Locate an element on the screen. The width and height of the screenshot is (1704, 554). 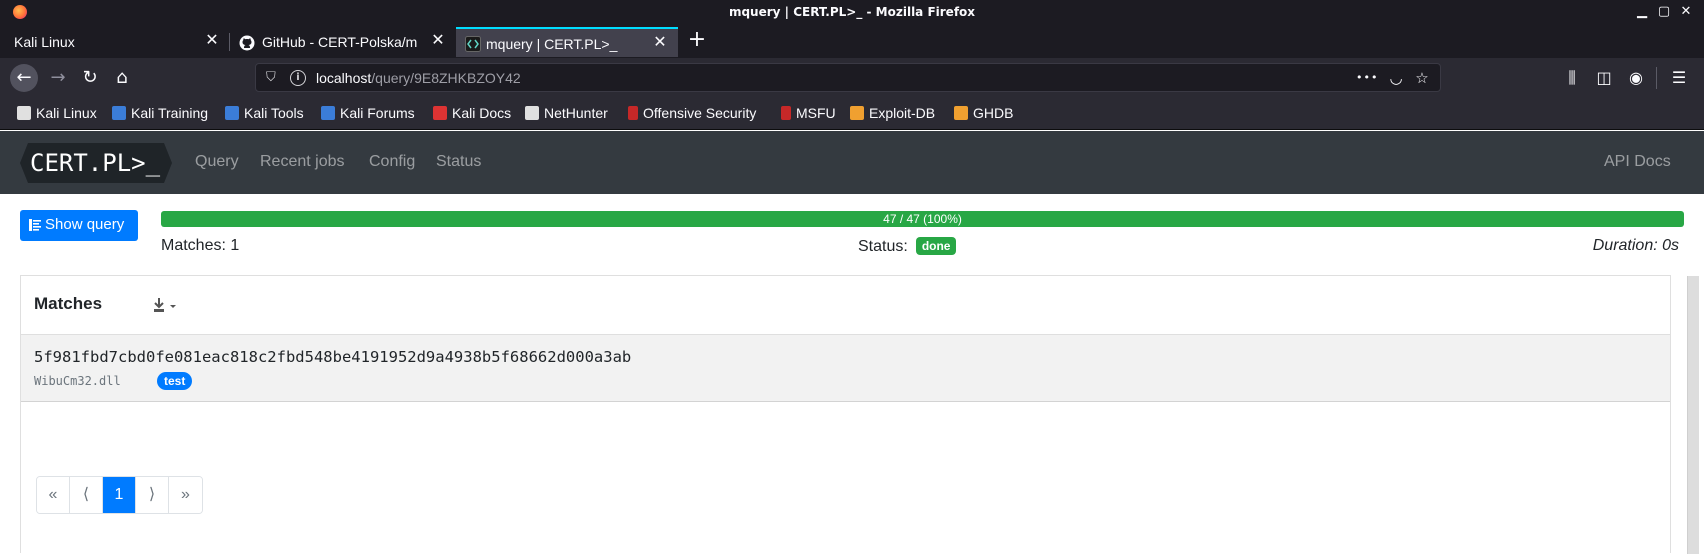
job-duration: Duration: 0s is located at coordinates (1635, 245).